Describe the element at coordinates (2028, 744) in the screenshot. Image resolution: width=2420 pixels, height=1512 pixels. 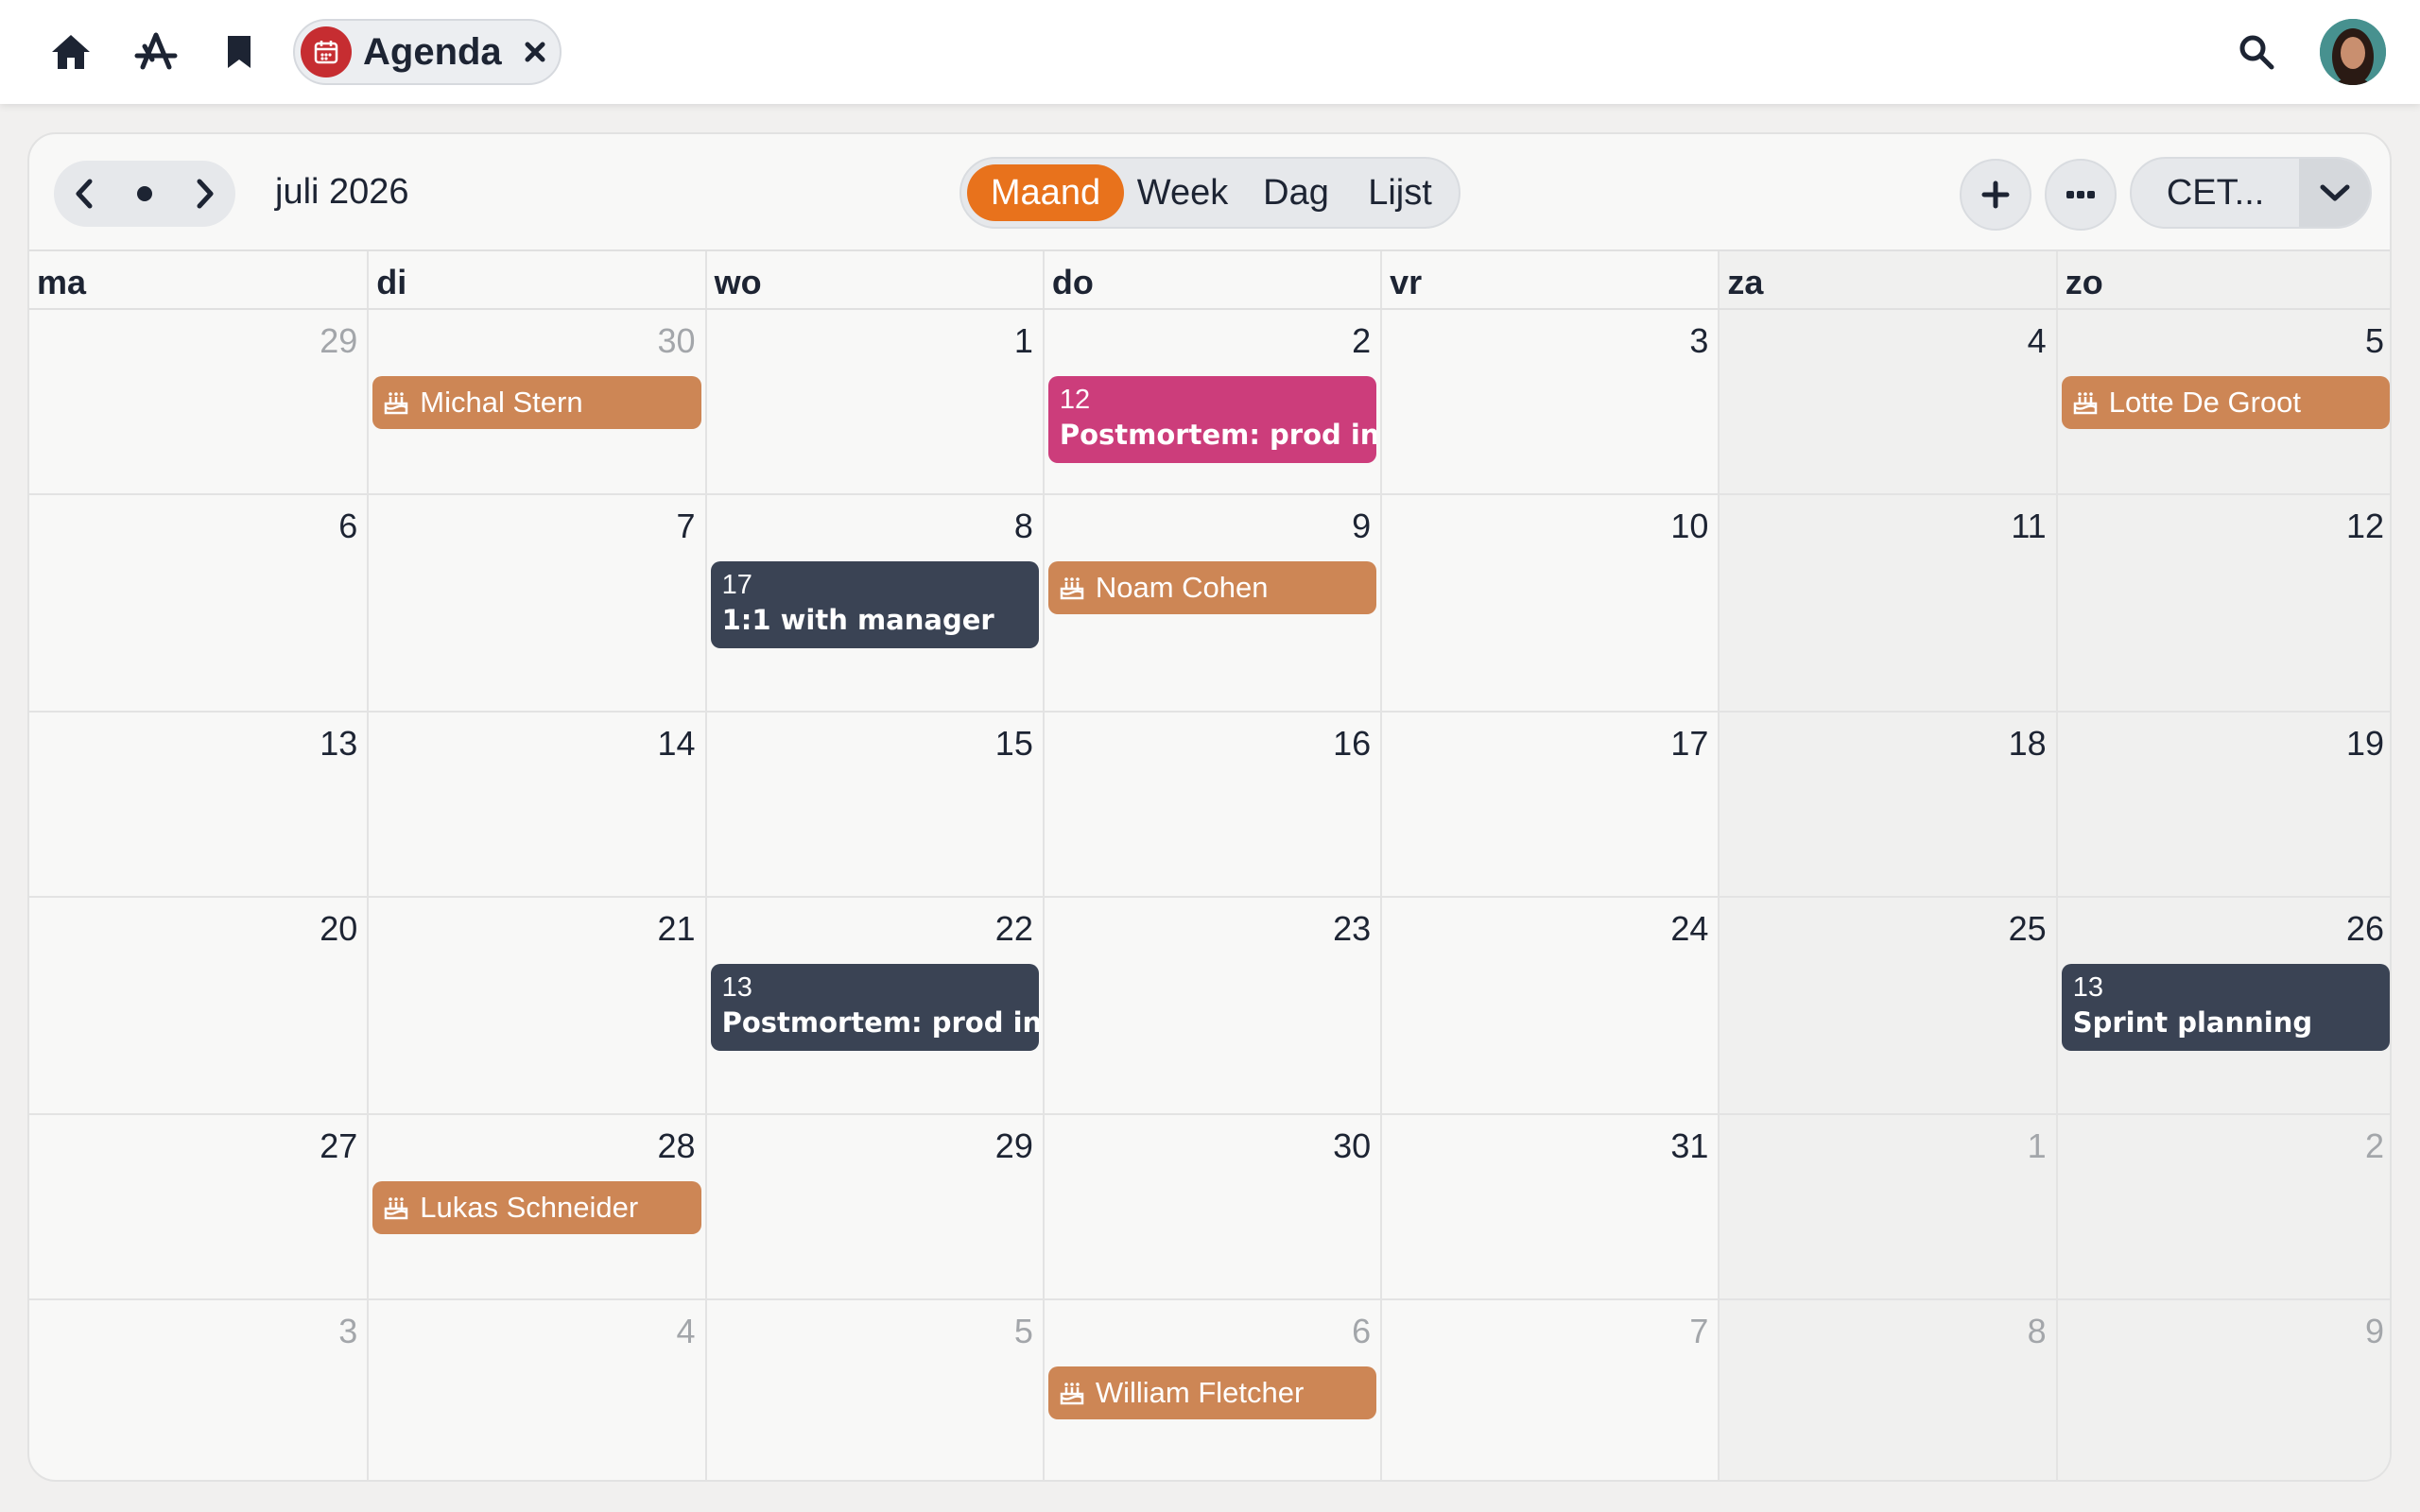
I see `day-number: 18` at that location.